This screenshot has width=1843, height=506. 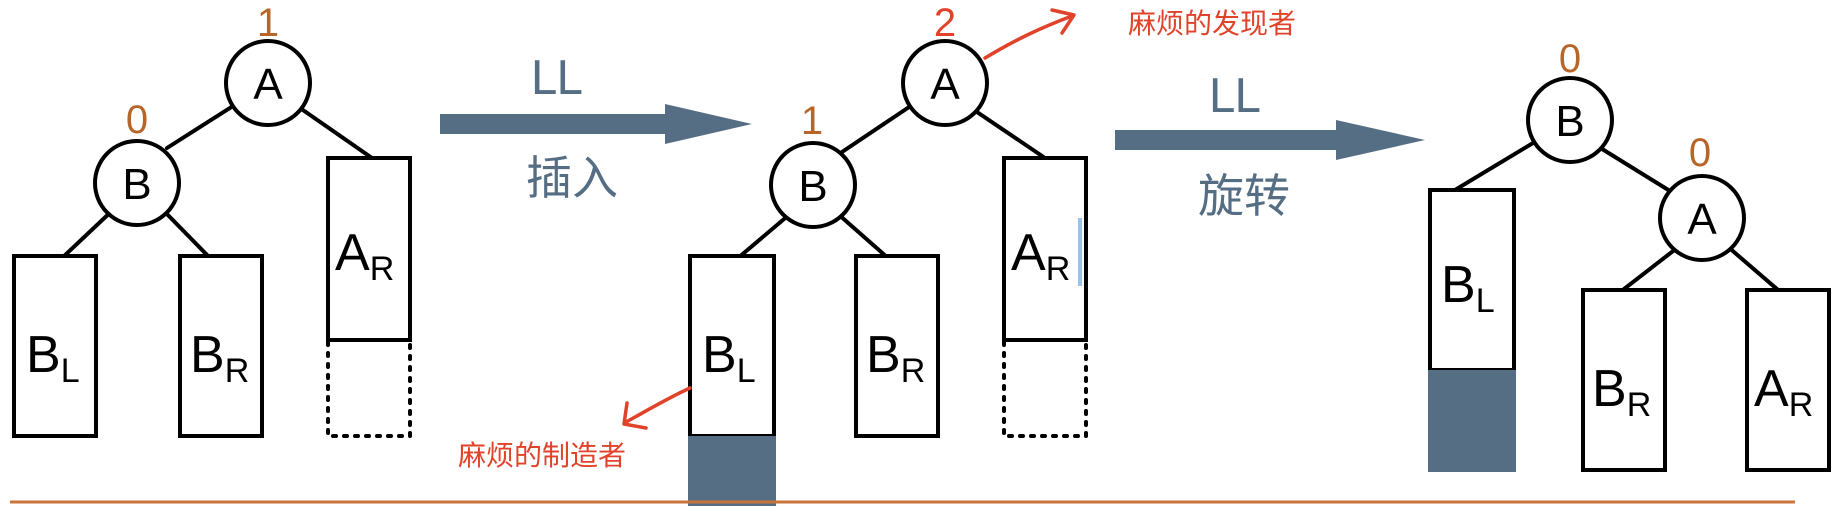 I want to click on arrow-insert-bottom-label: 插入, so click(x=572, y=178).